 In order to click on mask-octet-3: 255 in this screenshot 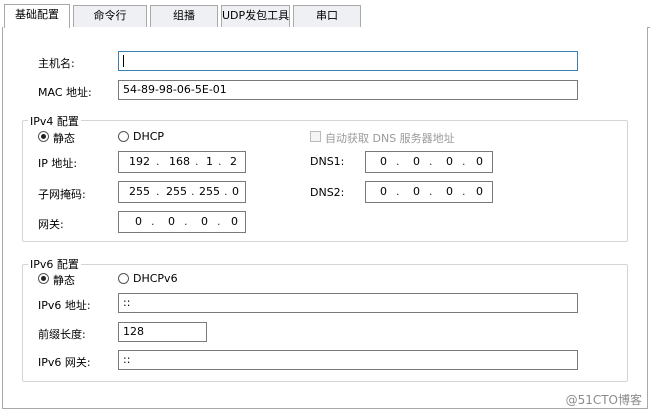, I will do `click(209, 191)`.